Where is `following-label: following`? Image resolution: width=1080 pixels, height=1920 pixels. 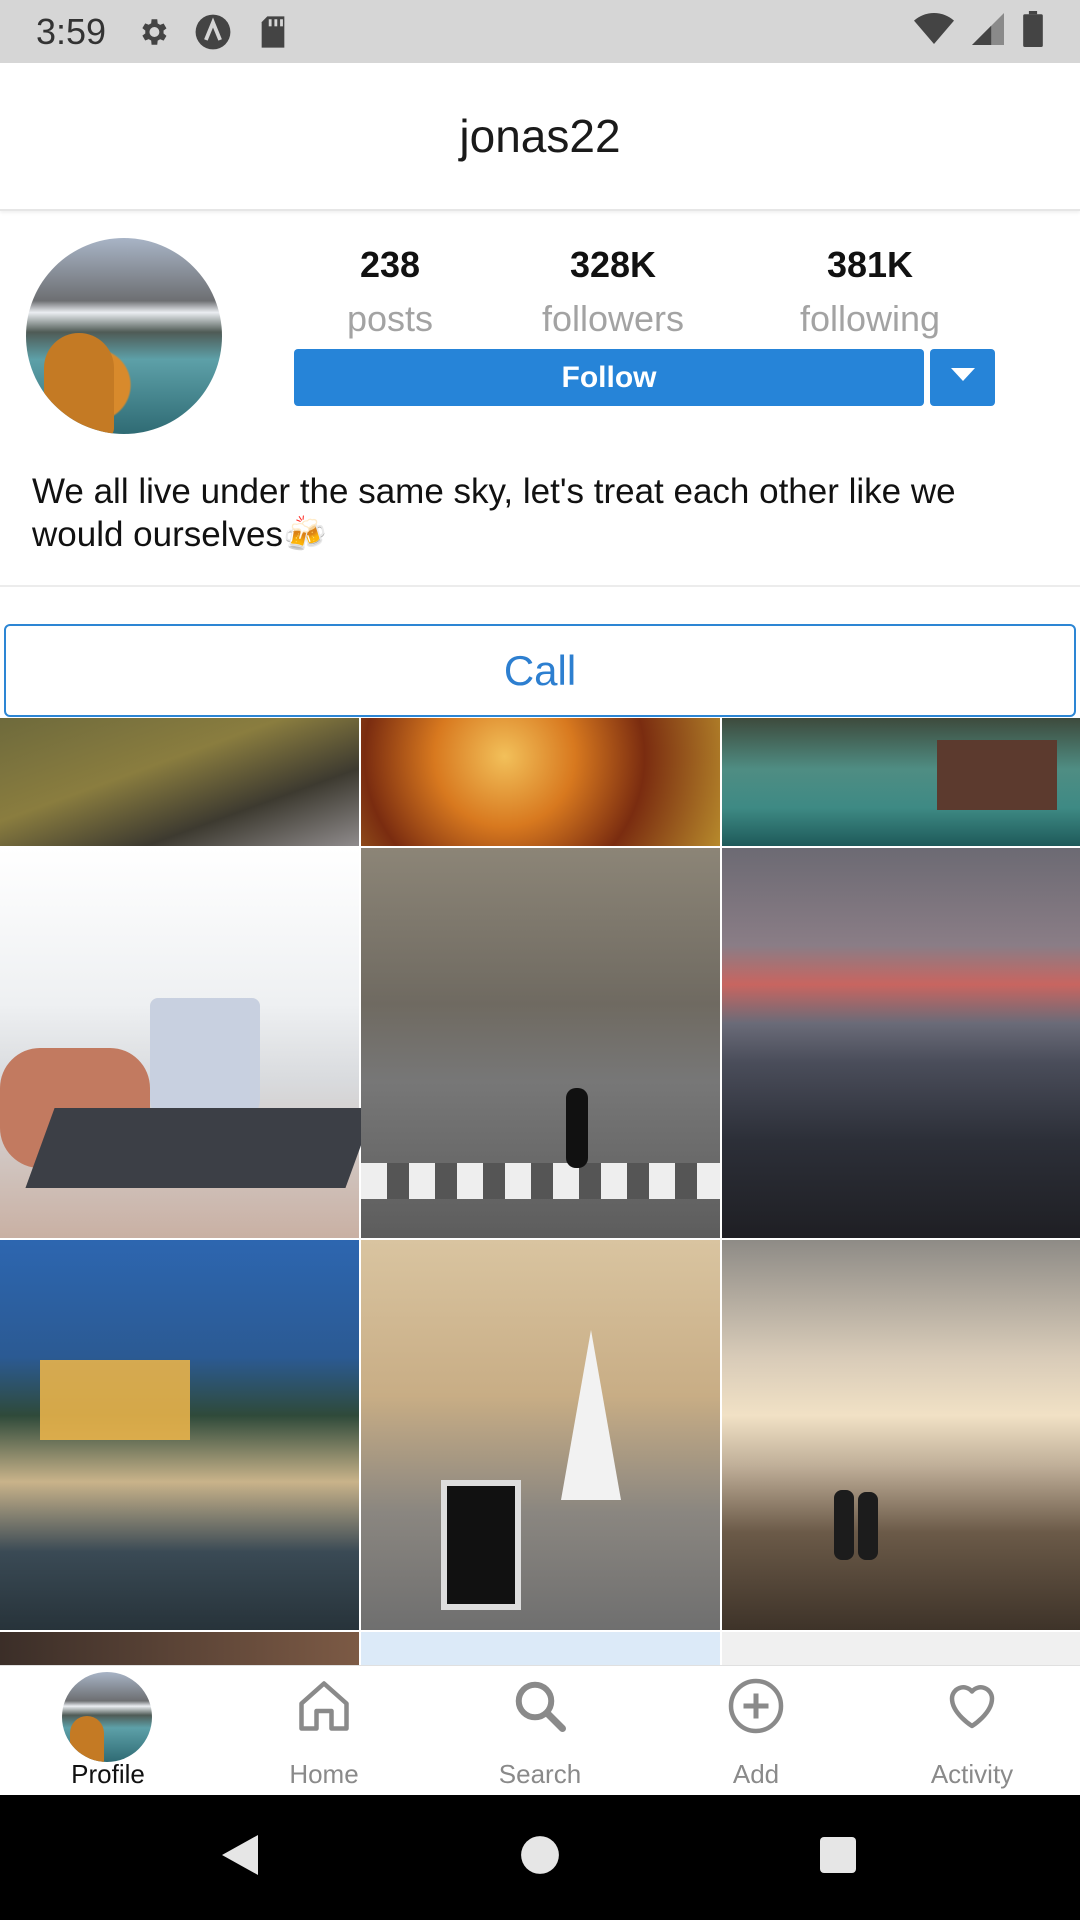 following-label: following is located at coordinates (870, 318).